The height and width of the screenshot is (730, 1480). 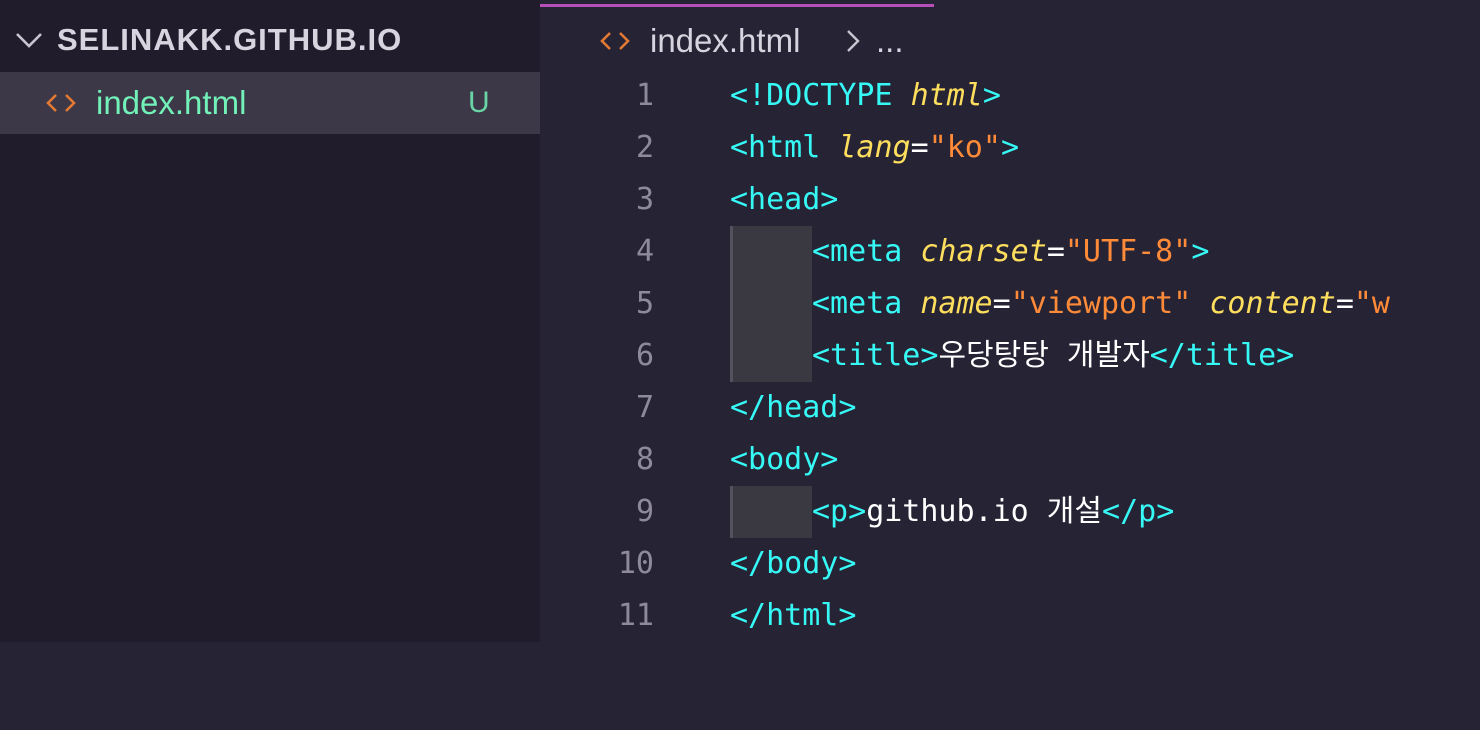 What do you see at coordinates (230, 39) in the screenshot?
I see `folder-title: SELINAKK.GITHUB.IO` at bounding box center [230, 39].